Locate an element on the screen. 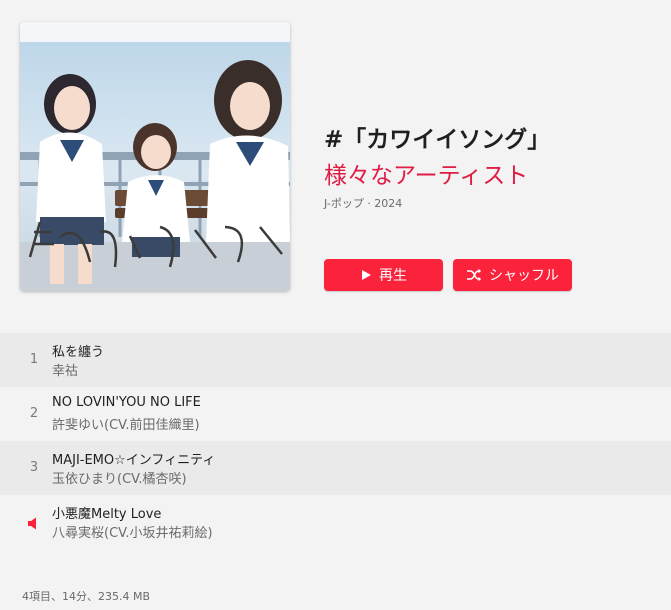  album-meta: J-ポップ · 2024 is located at coordinates (363, 203).